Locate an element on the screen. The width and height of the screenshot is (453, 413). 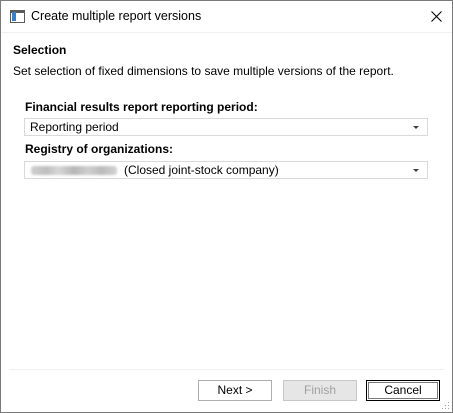
reporting-period-value: Reporting period is located at coordinates (74, 127).